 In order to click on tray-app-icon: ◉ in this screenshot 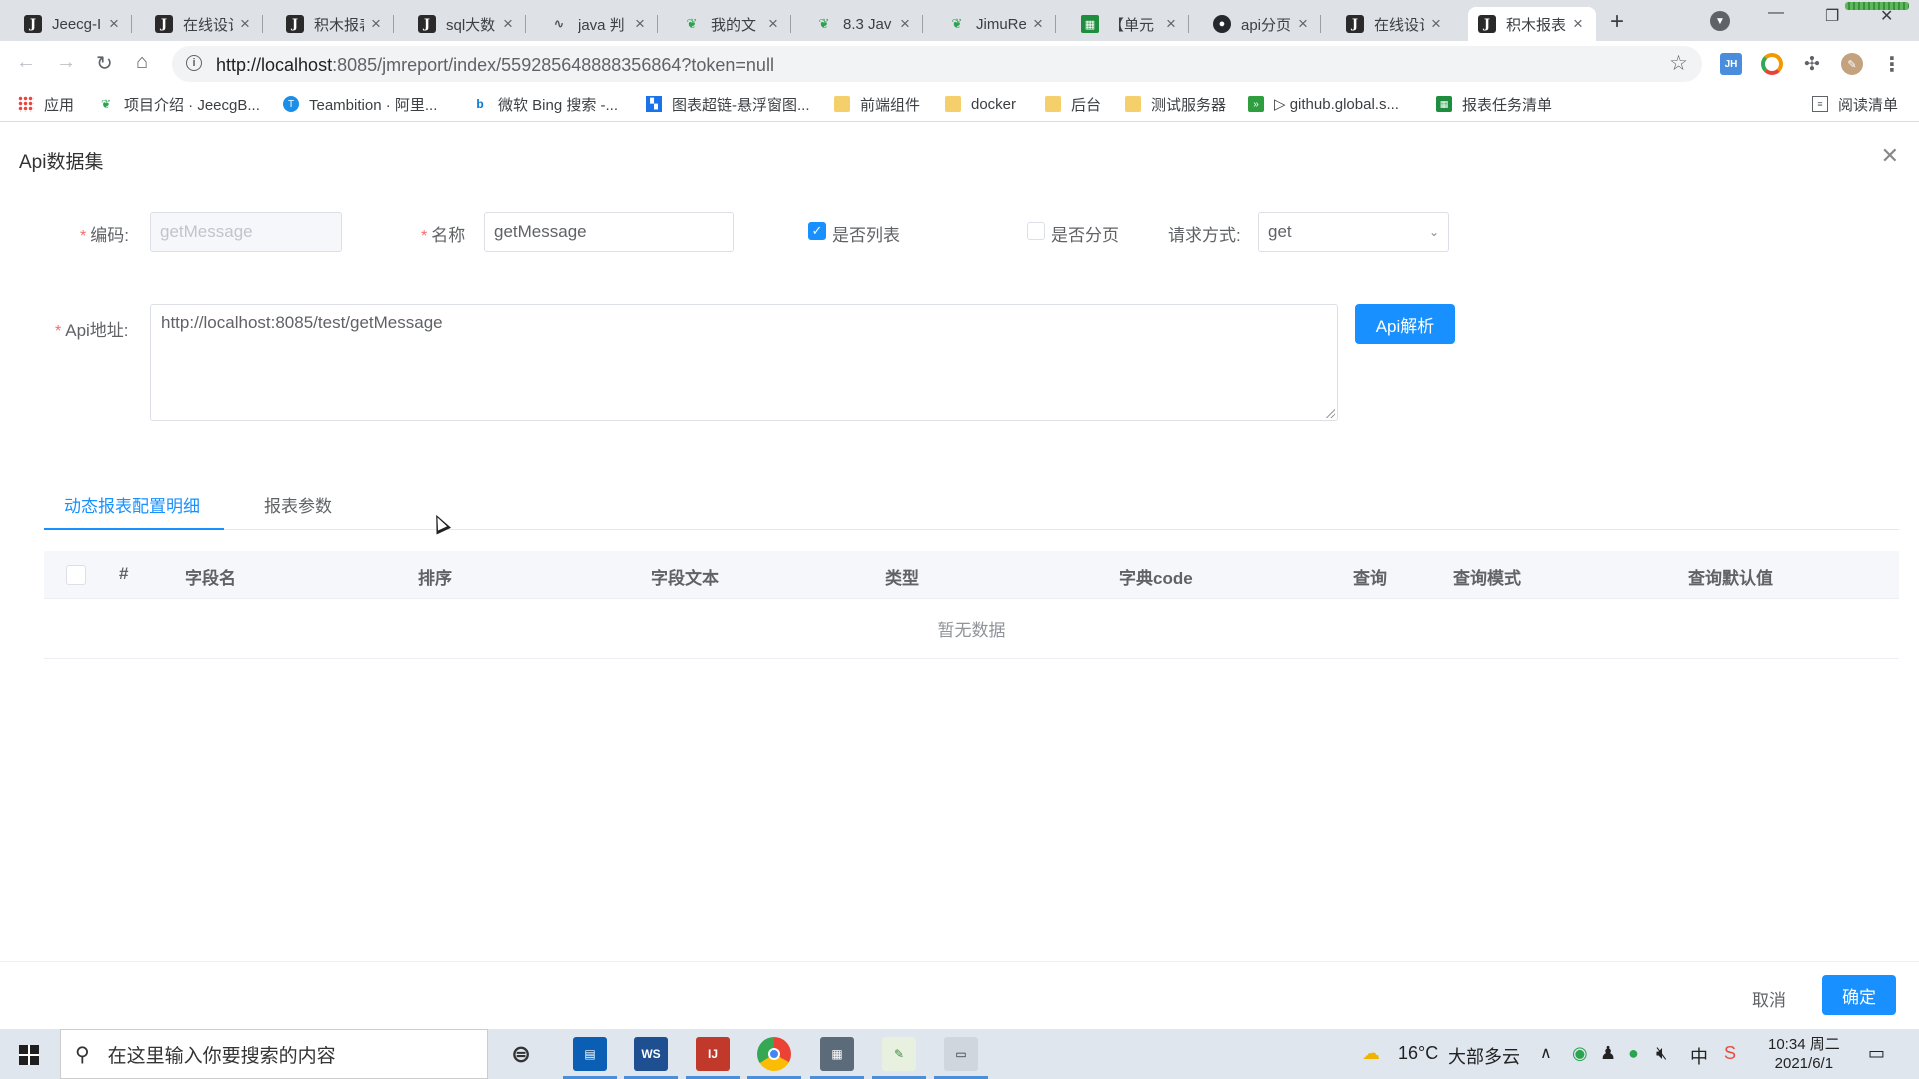, I will do `click(1580, 1053)`.